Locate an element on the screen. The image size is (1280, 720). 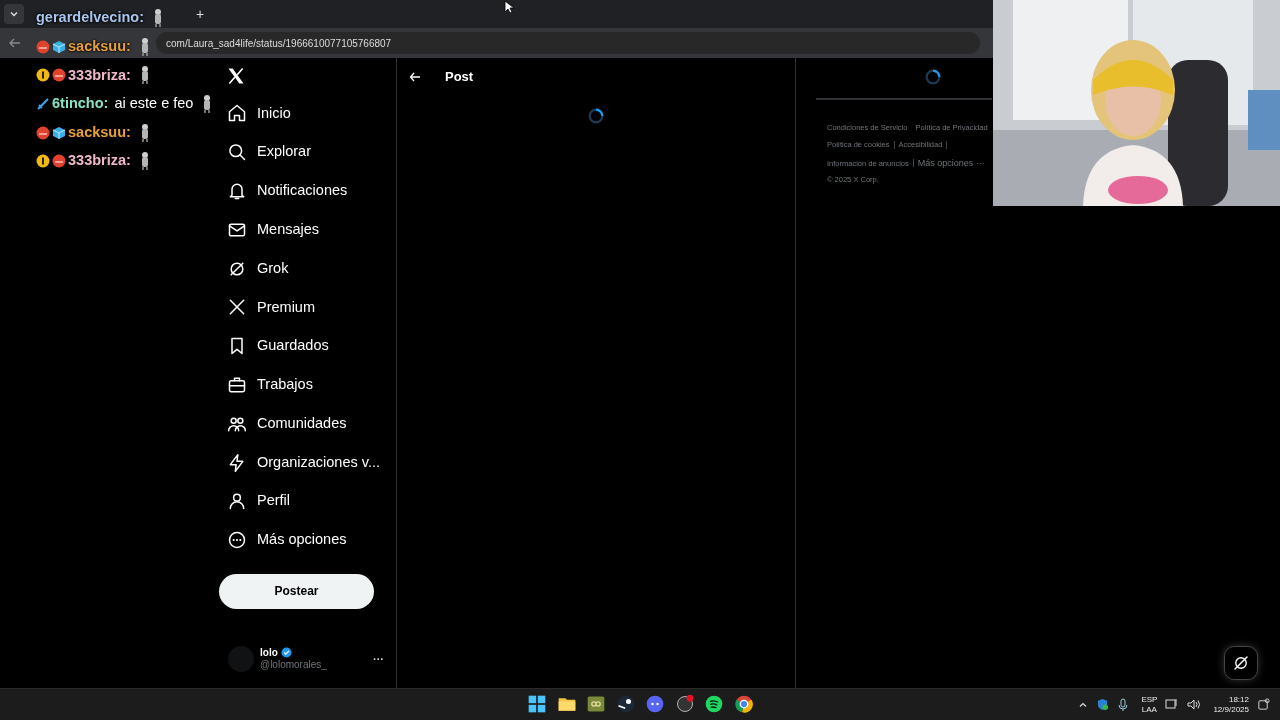
chevron-down-icon is located at coordinates (14, 14).